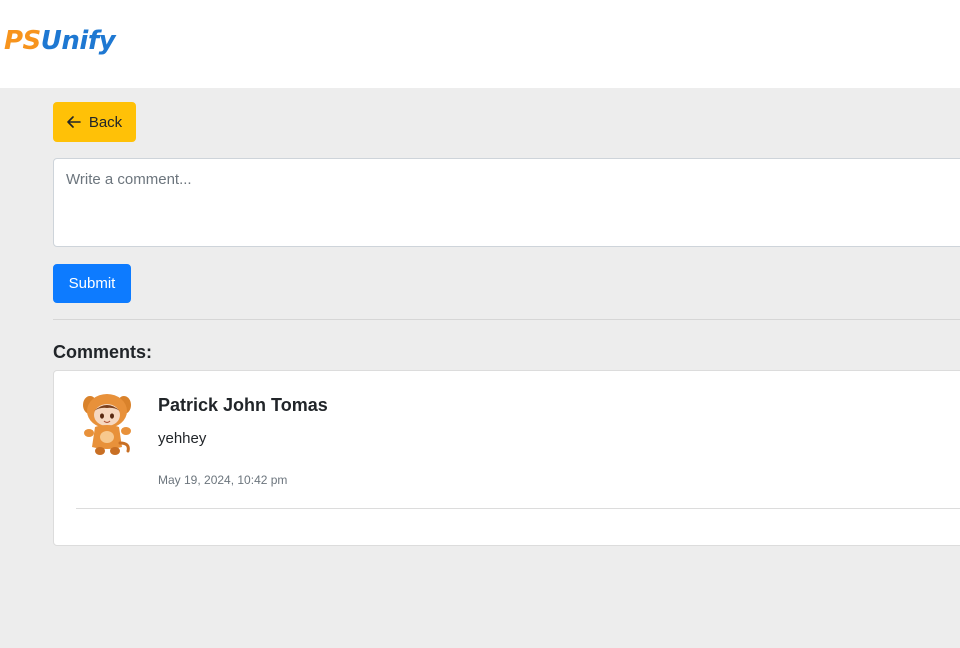 The image size is (960, 648). What do you see at coordinates (518, 508) in the screenshot?
I see `comment-separator` at bounding box center [518, 508].